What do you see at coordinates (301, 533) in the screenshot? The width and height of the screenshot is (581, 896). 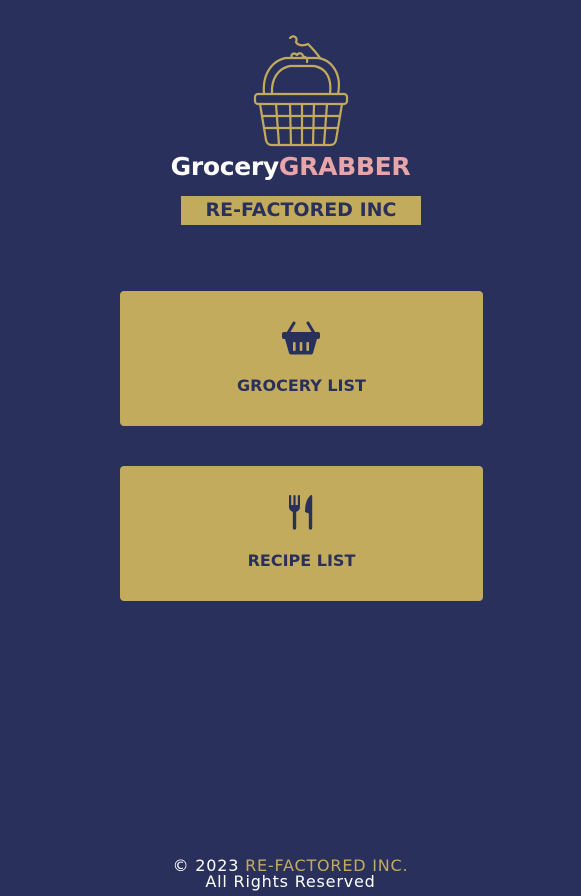 I see `recipe-list-button: RECIPE LIST` at bounding box center [301, 533].